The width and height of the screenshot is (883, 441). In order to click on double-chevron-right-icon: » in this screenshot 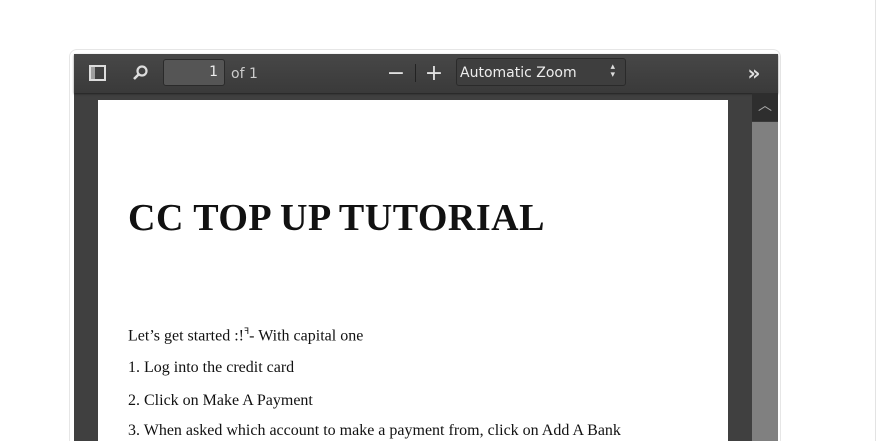, I will do `click(754, 73)`.